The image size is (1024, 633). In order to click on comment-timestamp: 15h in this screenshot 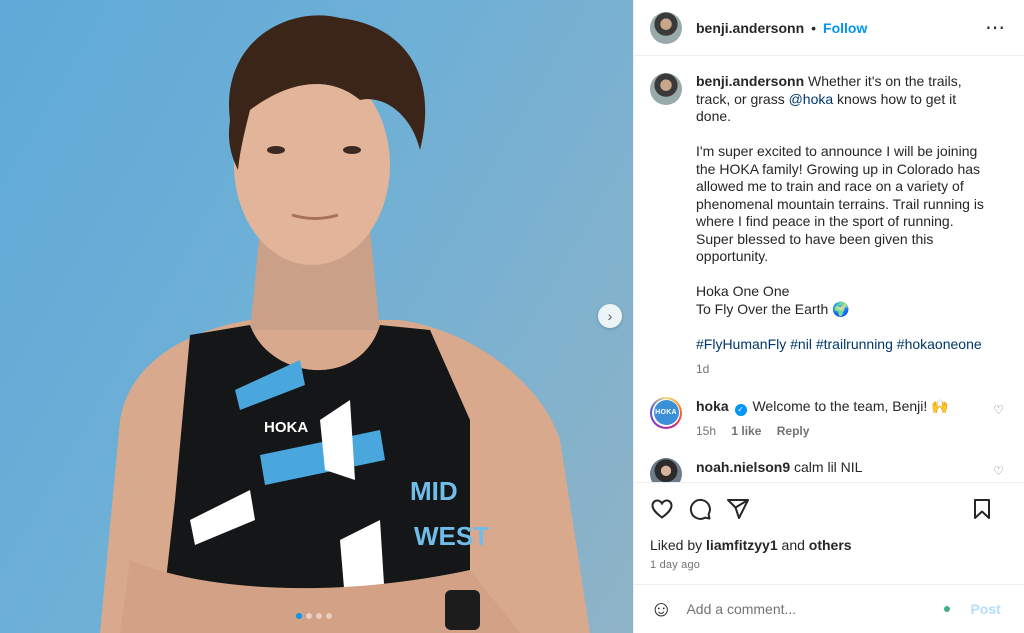, I will do `click(706, 431)`.